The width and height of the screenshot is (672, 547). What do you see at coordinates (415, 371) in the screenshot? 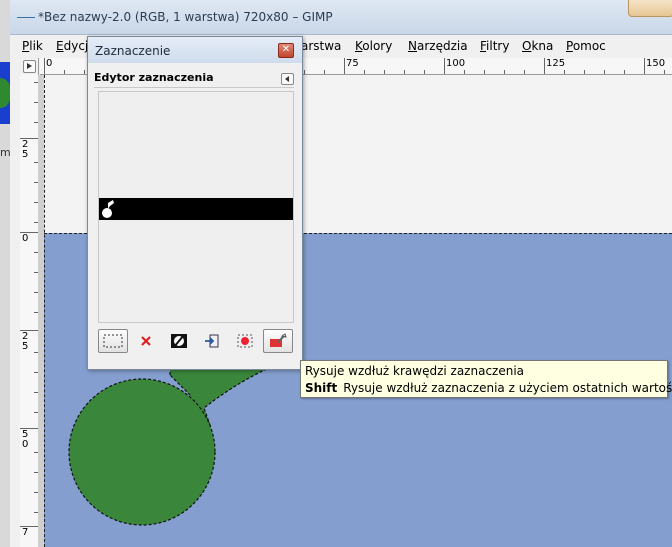
I see `tooltip-line: Rysuje wzdłuż krawędzi zaznaczenia` at bounding box center [415, 371].